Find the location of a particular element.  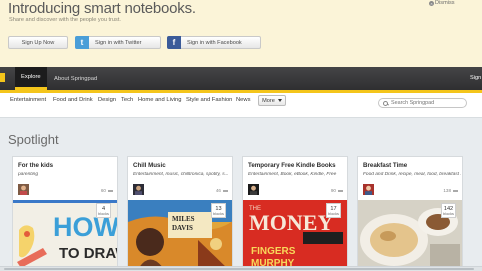

spotlight-heading: Spotlight is located at coordinates (33, 139).